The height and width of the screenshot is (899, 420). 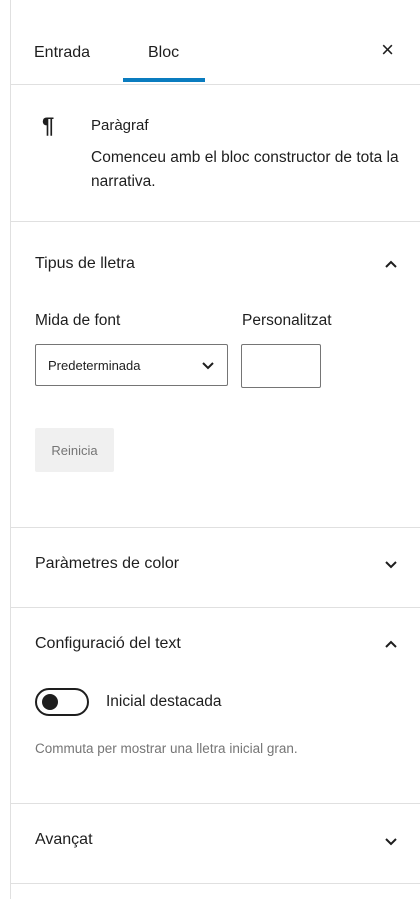 What do you see at coordinates (62, 702) in the screenshot?
I see `drop-cap-toggle` at bounding box center [62, 702].